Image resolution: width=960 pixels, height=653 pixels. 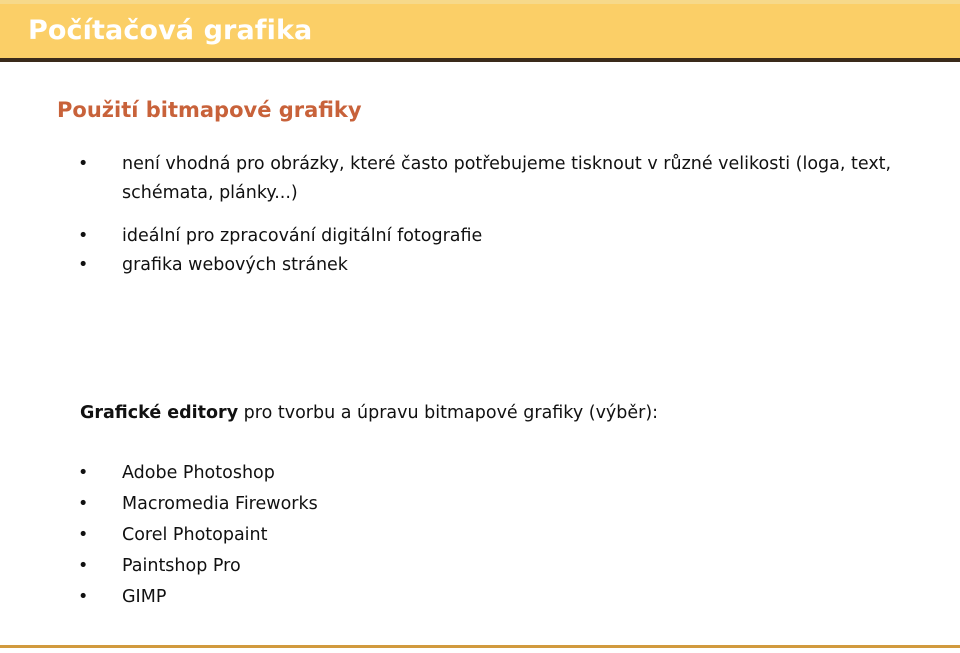 What do you see at coordinates (480, 473) in the screenshot?
I see `list-item: • Adobe Photoshop` at bounding box center [480, 473].